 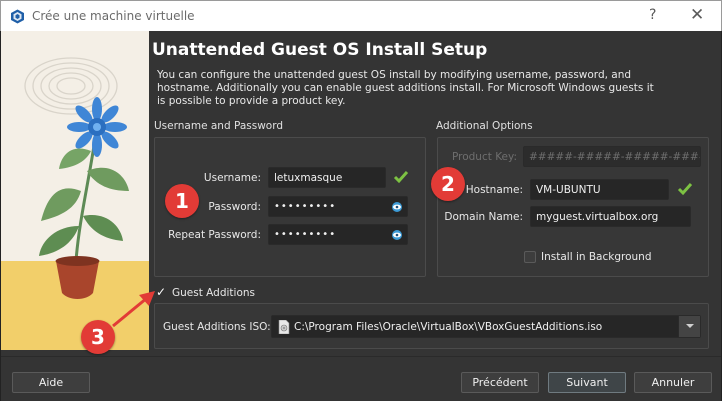 What do you see at coordinates (113, 16) in the screenshot?
I see `window-title: Crée une machine virtuelle` at bounding box center [113, 16].